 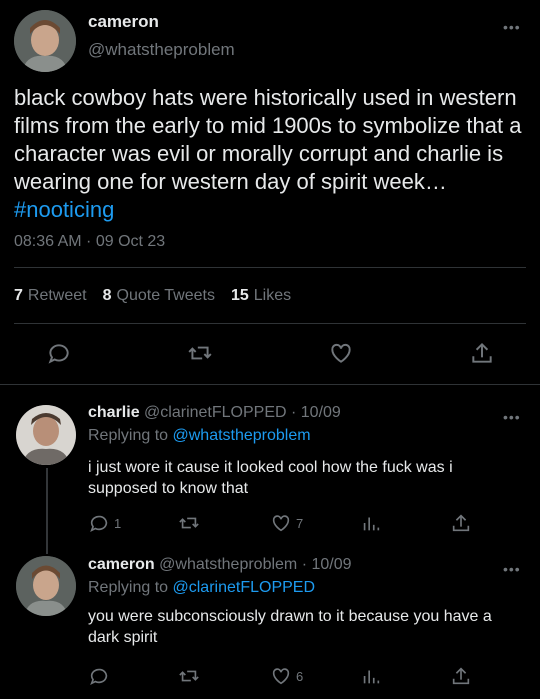 What do you see at coordinates (300, 523) in the screenshot?
I see `like-count: 7` at bounding box center [300, 523].